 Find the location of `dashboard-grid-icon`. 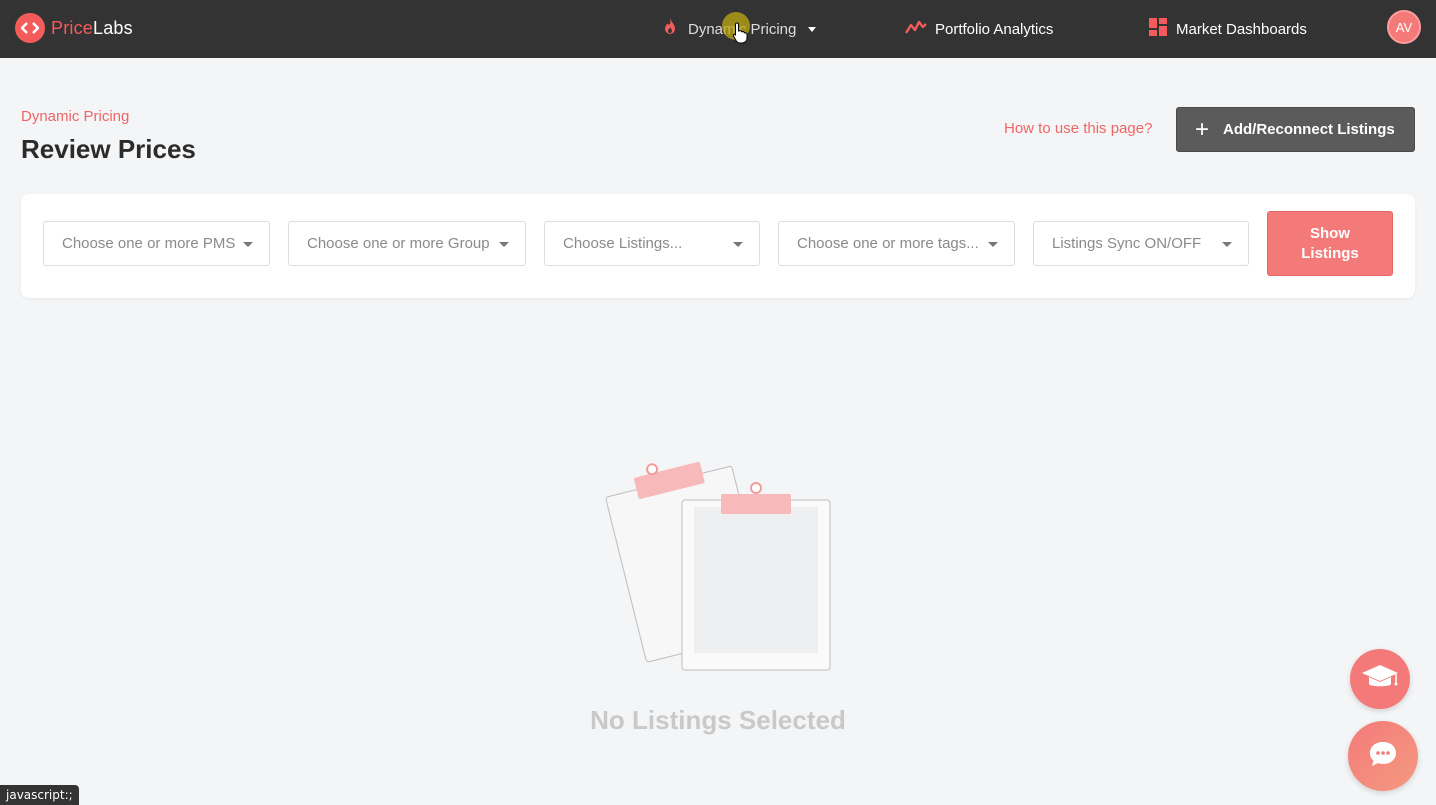

dashboard-grid-icon is located at coordinates (1158, 29).